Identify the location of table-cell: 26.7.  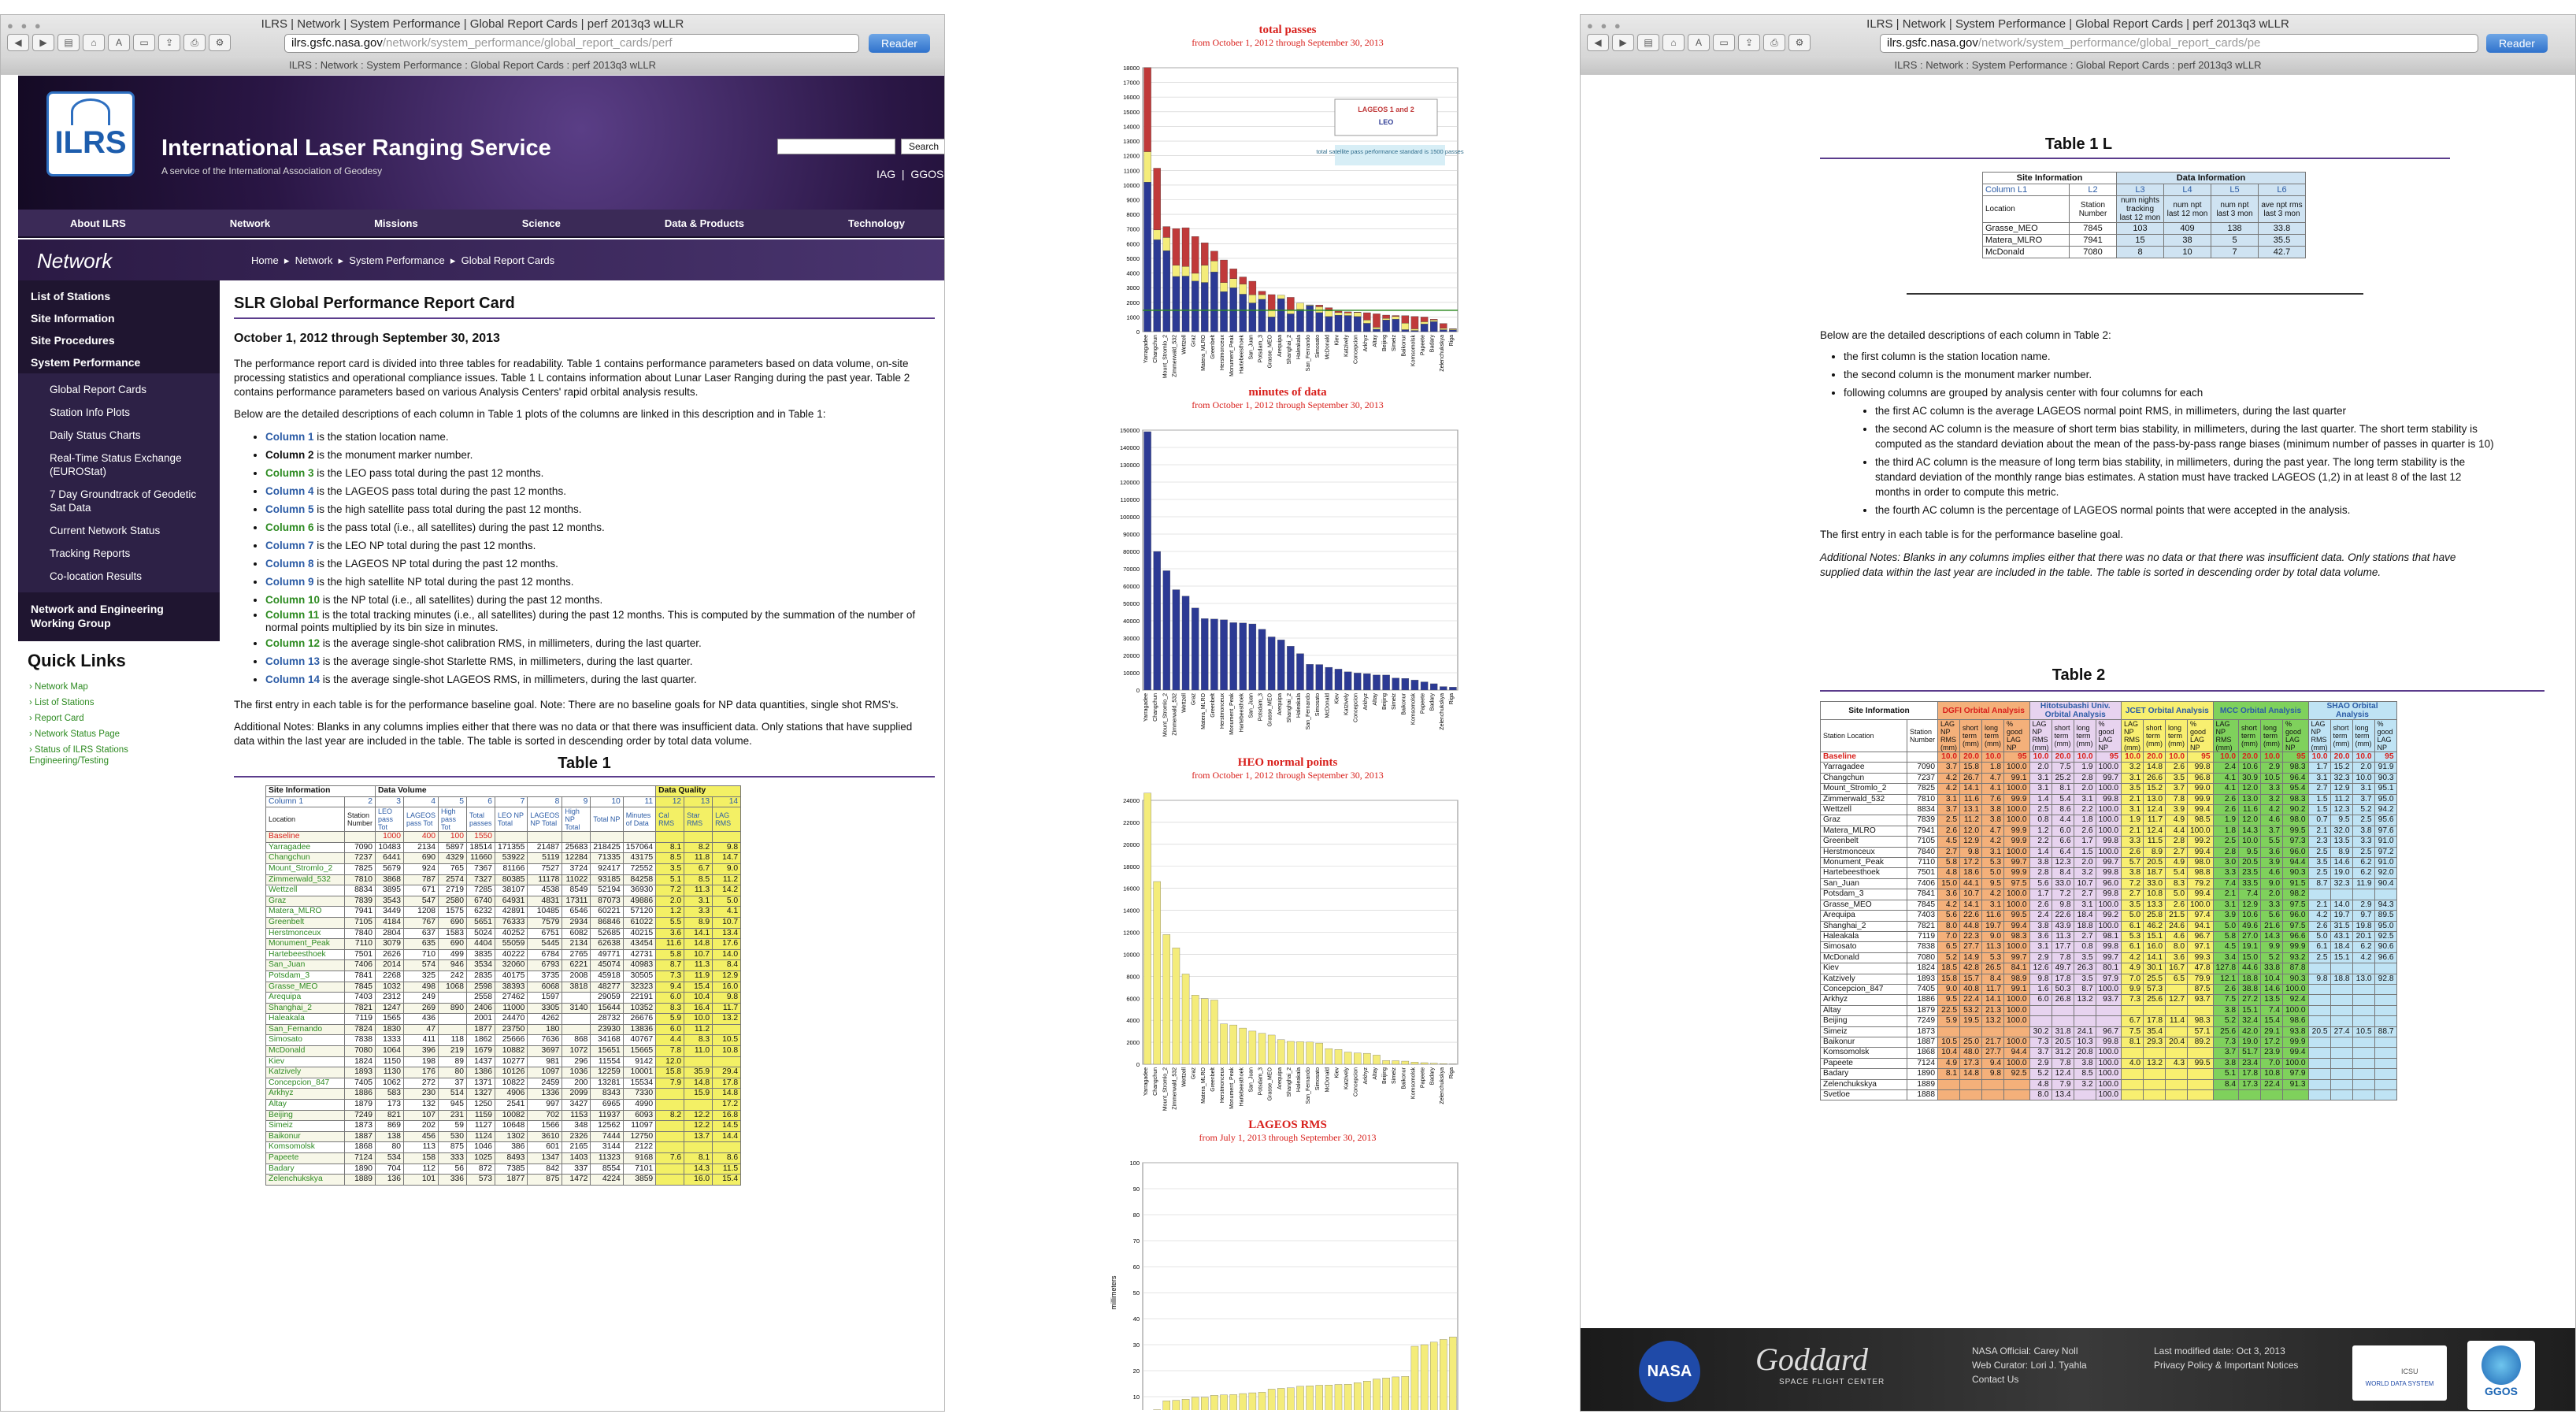
(1971, 778).